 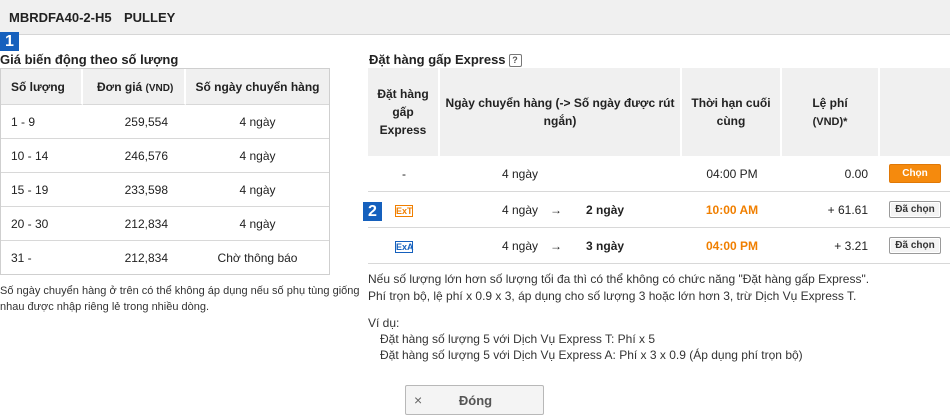 I want to click on express-title-text: Đặt hàng gấp Express, so click(x=437, y=59).